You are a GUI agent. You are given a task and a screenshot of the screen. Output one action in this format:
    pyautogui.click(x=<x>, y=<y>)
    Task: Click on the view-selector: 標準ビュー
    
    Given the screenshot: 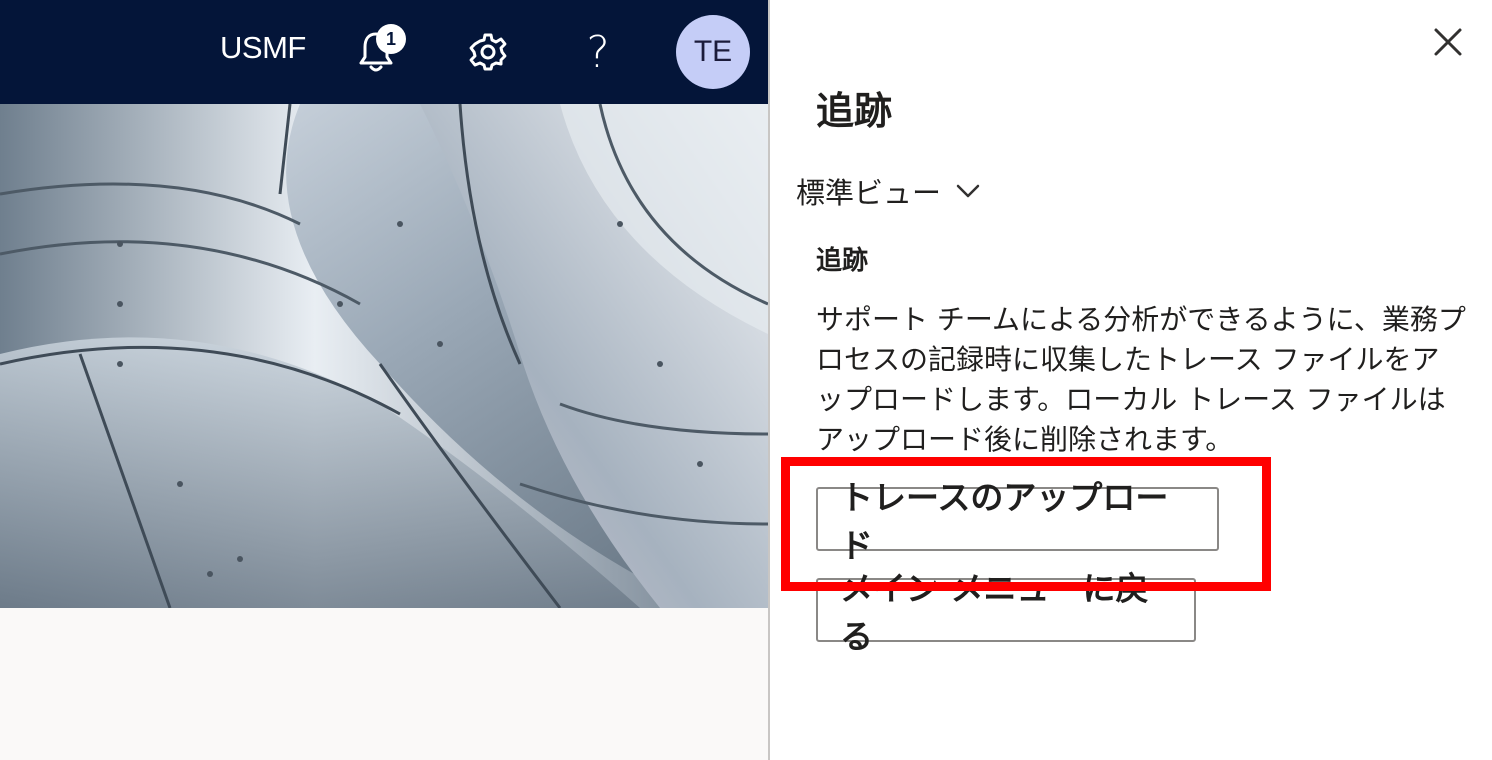 What is the action you would take?
    pyautogui.click(x=888, y=191)
    